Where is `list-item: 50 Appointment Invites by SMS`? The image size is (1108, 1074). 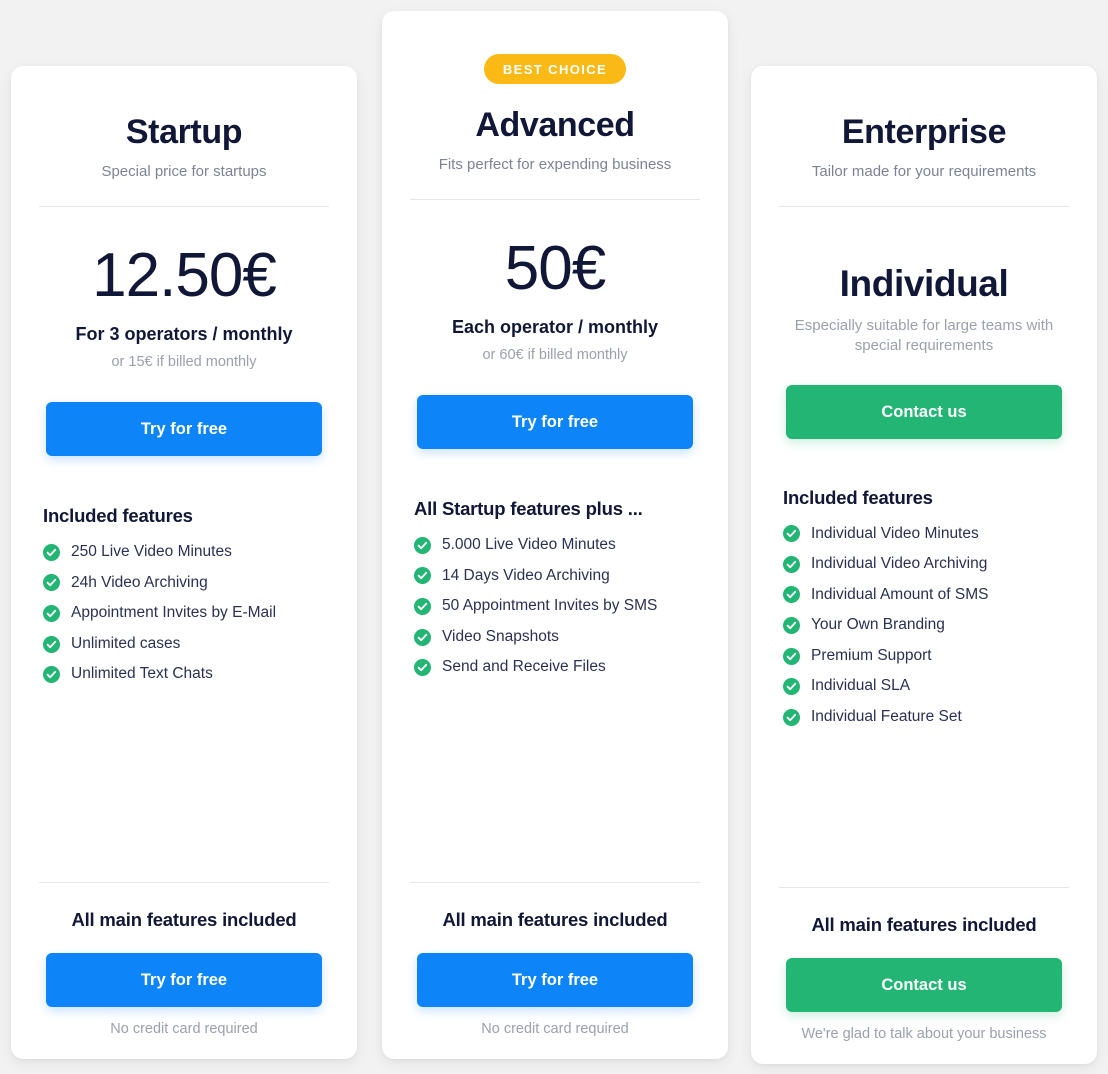
list-item: 50 Appointment Invites by SMS is located at coordinates (555, 606).